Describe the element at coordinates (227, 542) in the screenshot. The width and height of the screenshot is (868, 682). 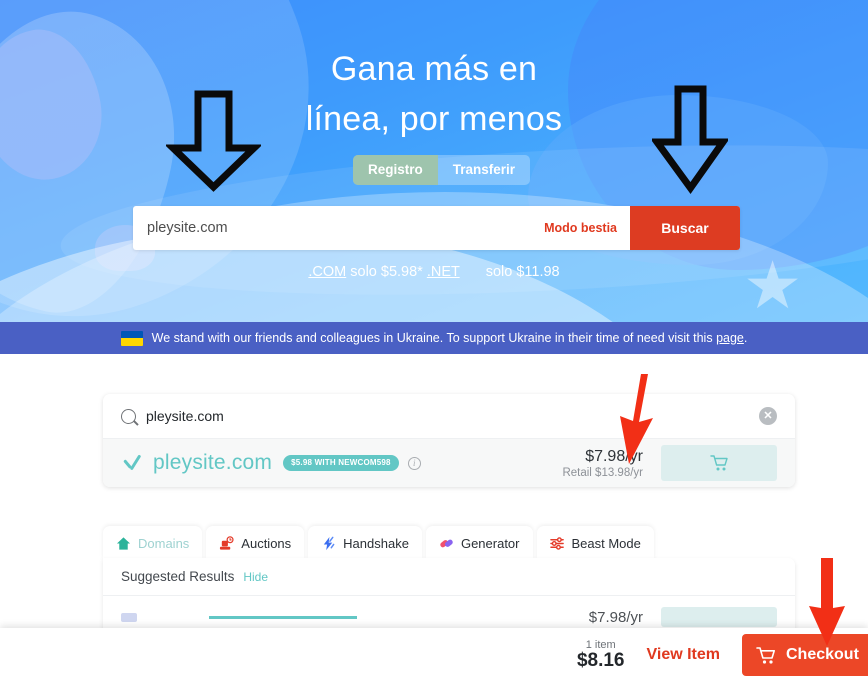
I see `gavel-icon` at that location.